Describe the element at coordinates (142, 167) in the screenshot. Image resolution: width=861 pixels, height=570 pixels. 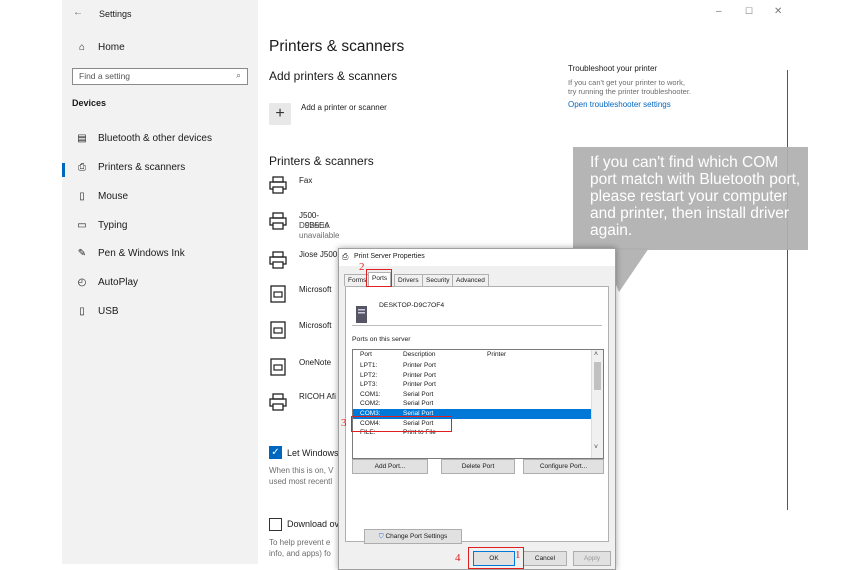
I see `sidebar-item-label: Printers & scanners` at that location.